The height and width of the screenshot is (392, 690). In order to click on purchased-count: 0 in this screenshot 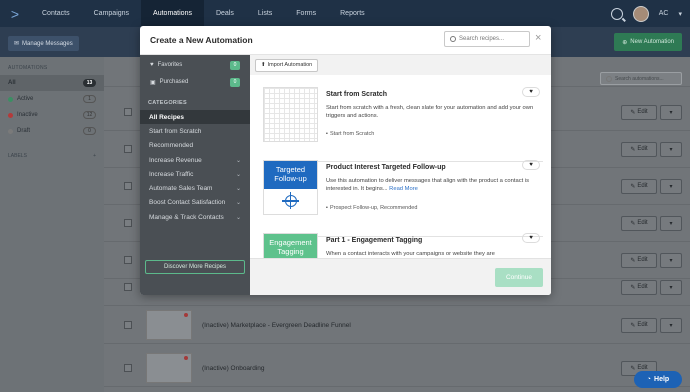, I will do `click(235, 82)`.